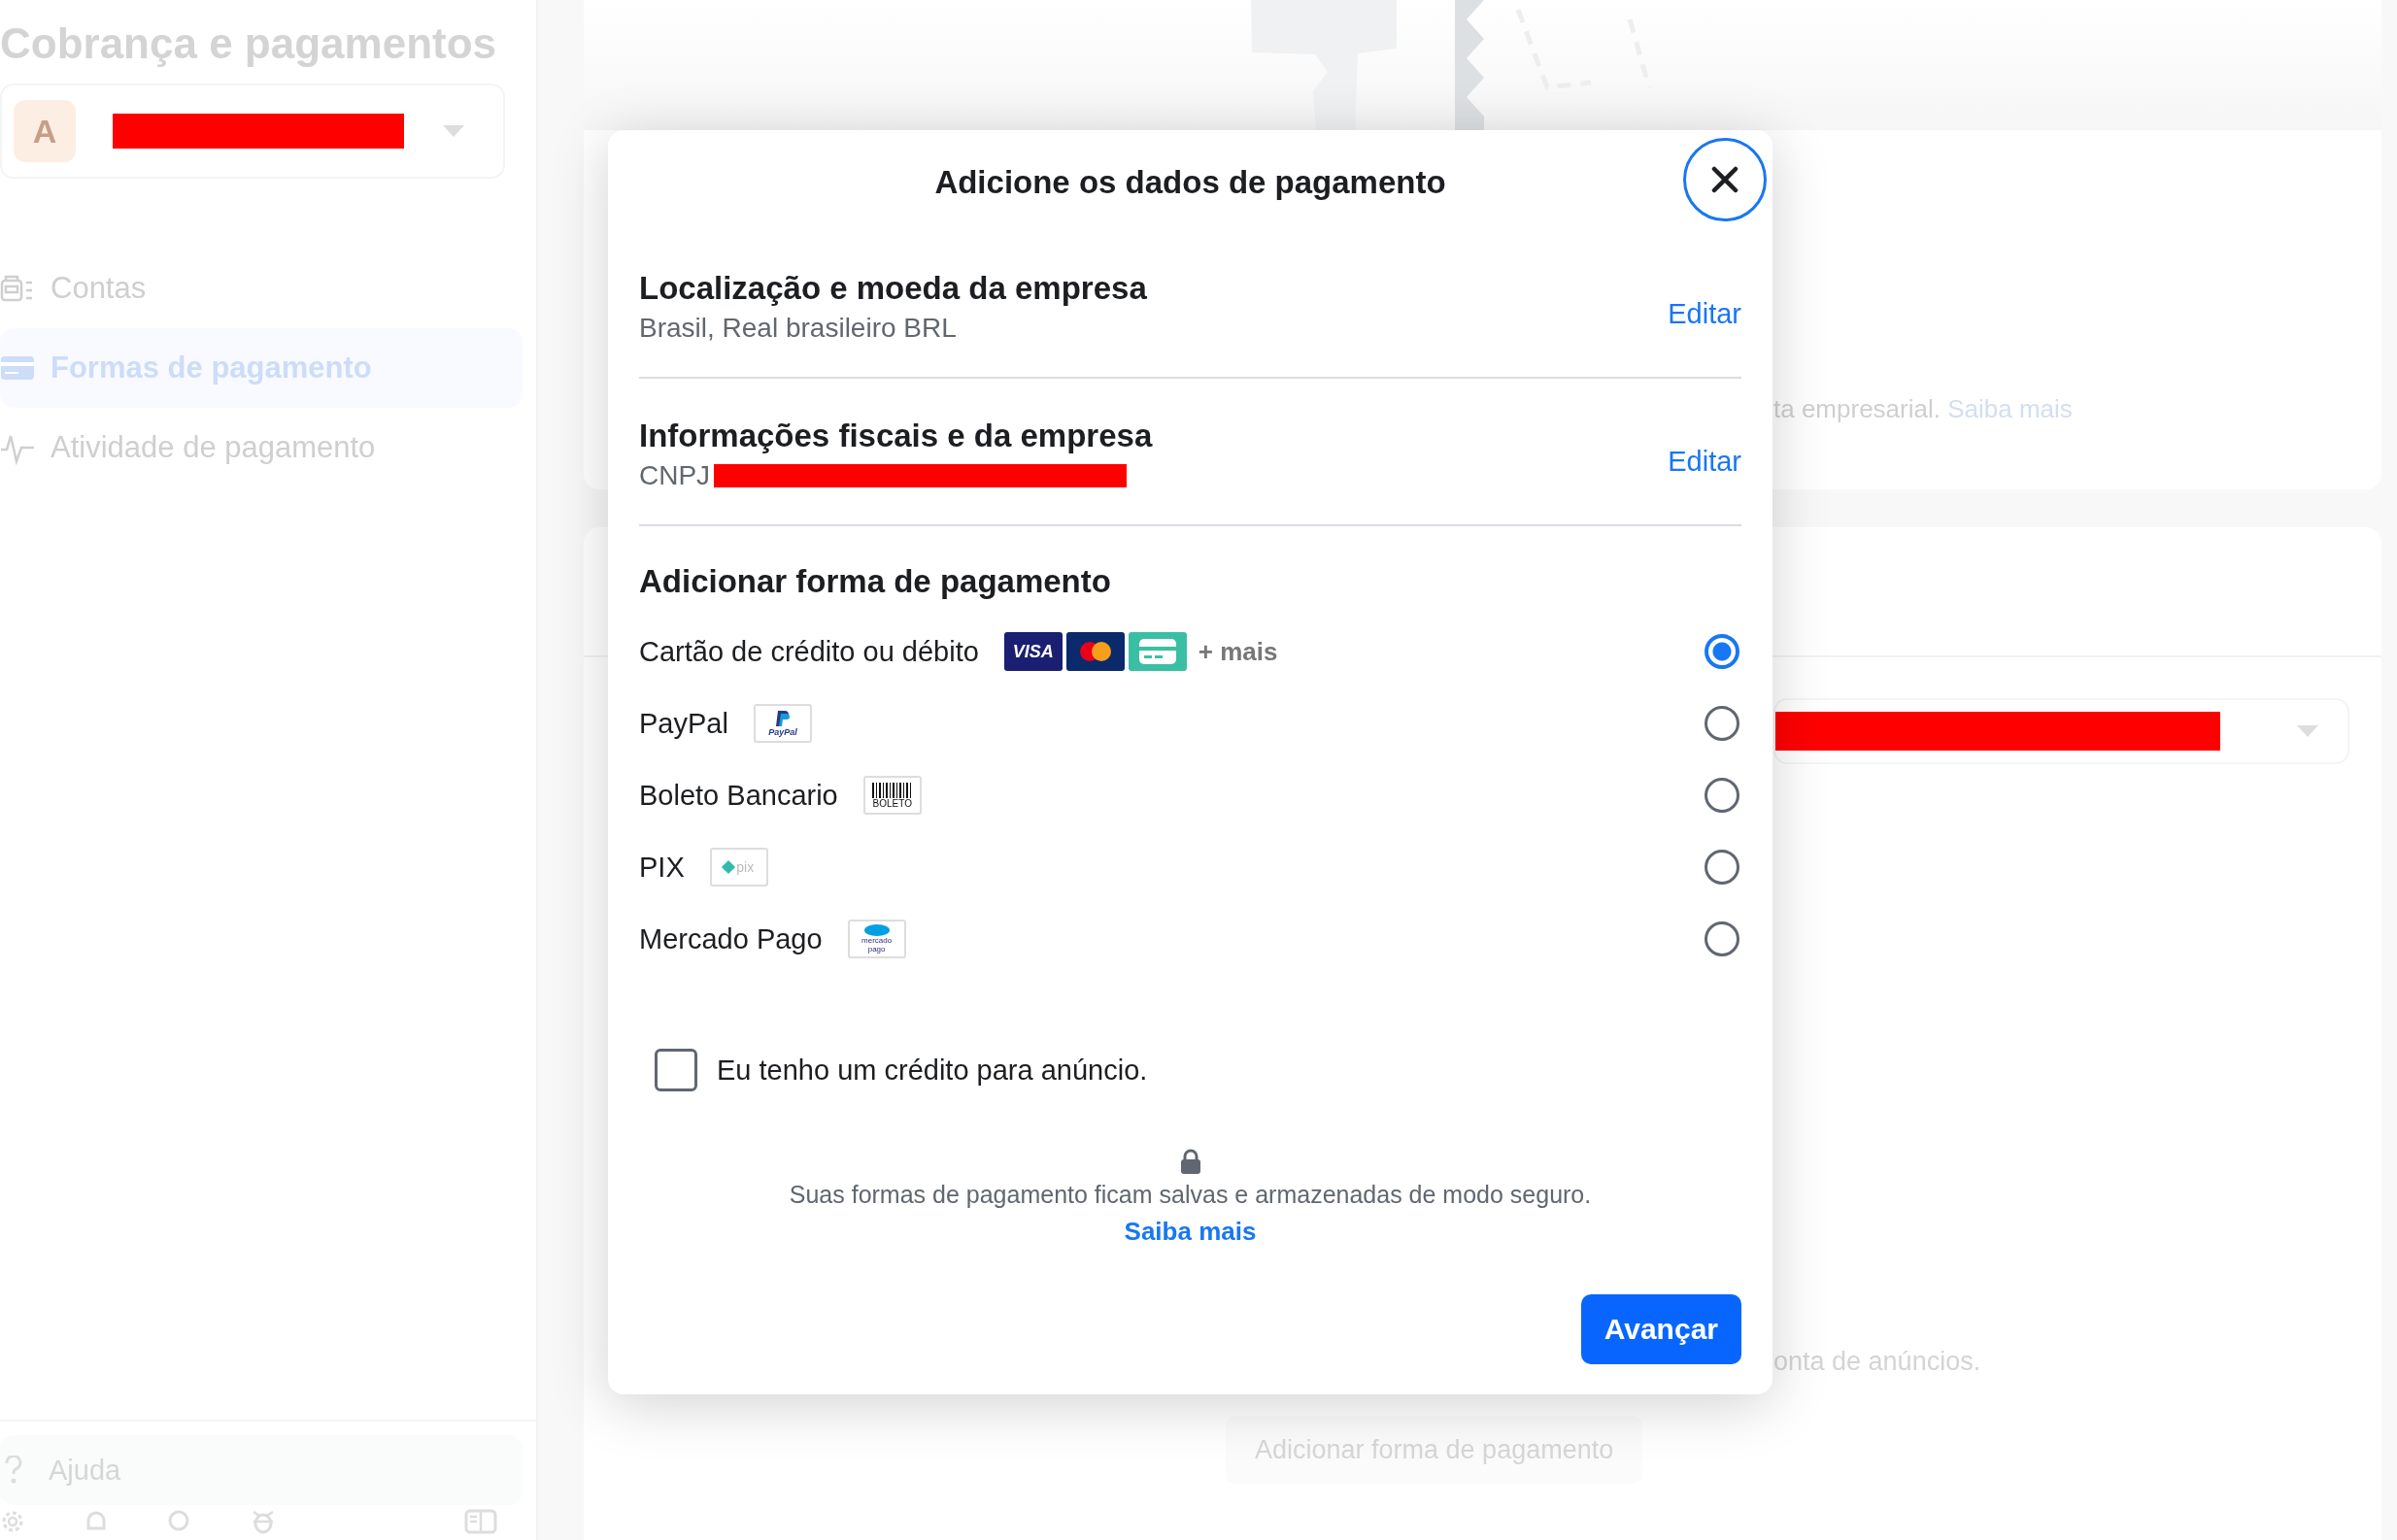 The image size is (2397, 1540). I want to click on section-heading: Informações fiscais e da empresa, so click(896, 436).